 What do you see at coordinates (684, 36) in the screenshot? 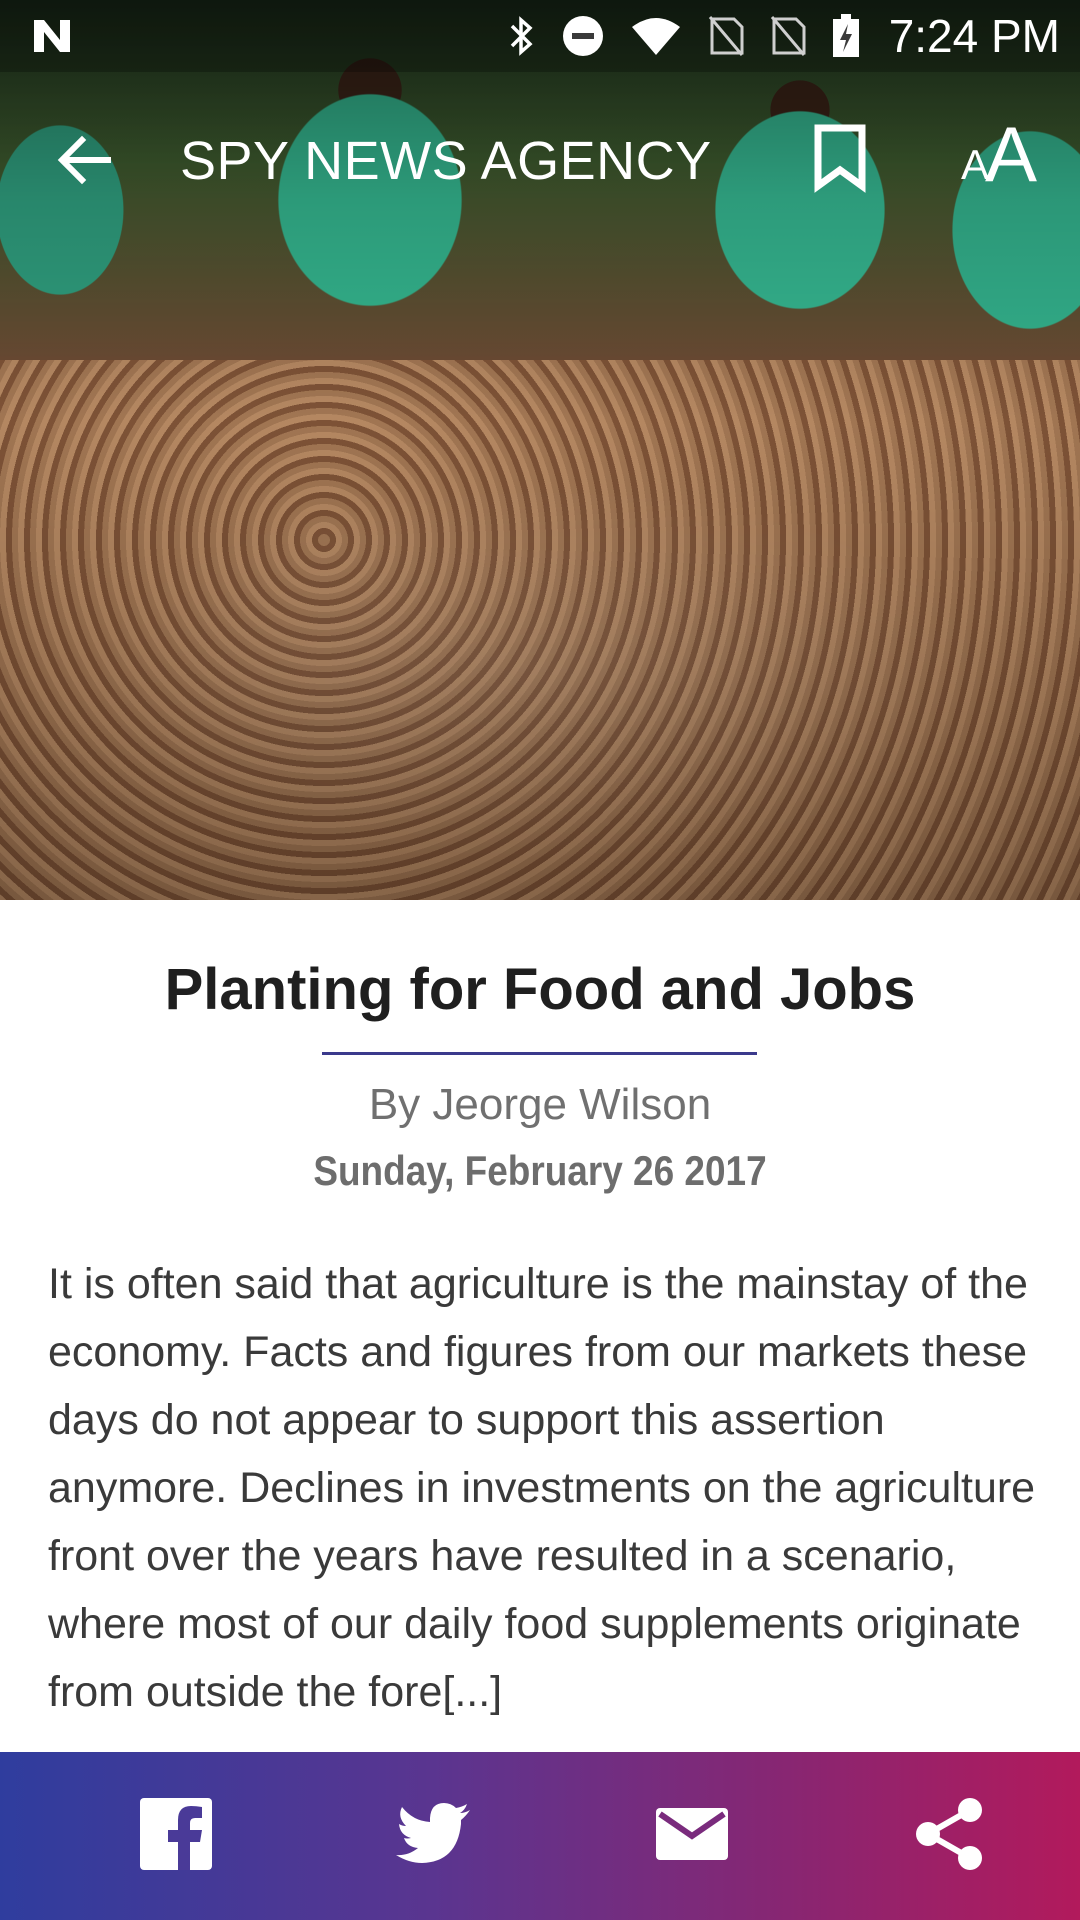
I see `status-icons` at bounding box center [684, 36].